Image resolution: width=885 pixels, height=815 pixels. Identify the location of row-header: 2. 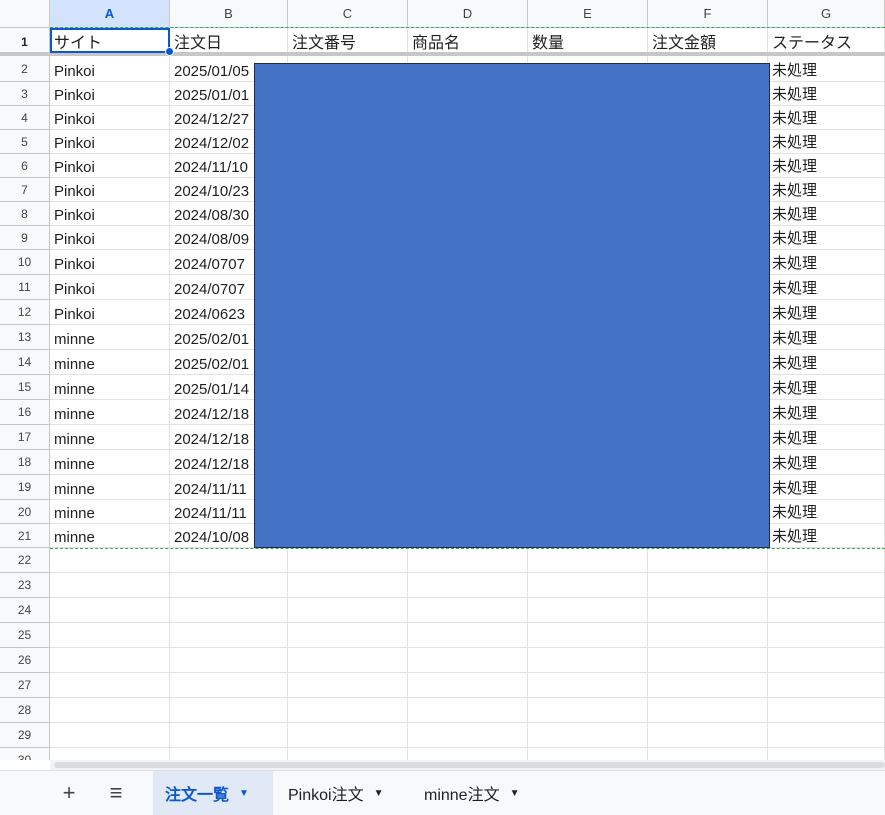
(25, 69).